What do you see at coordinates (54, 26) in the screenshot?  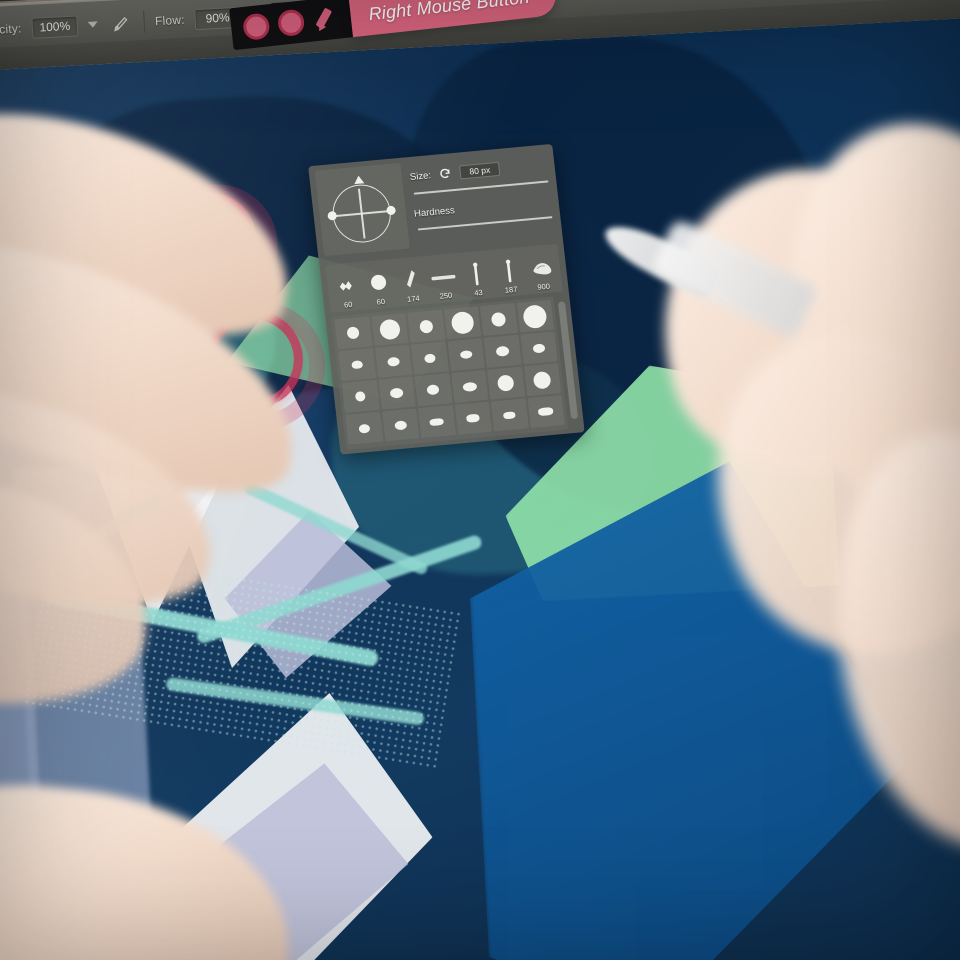 I see `opacity-input: 100%` at bounding box center [54, 26].